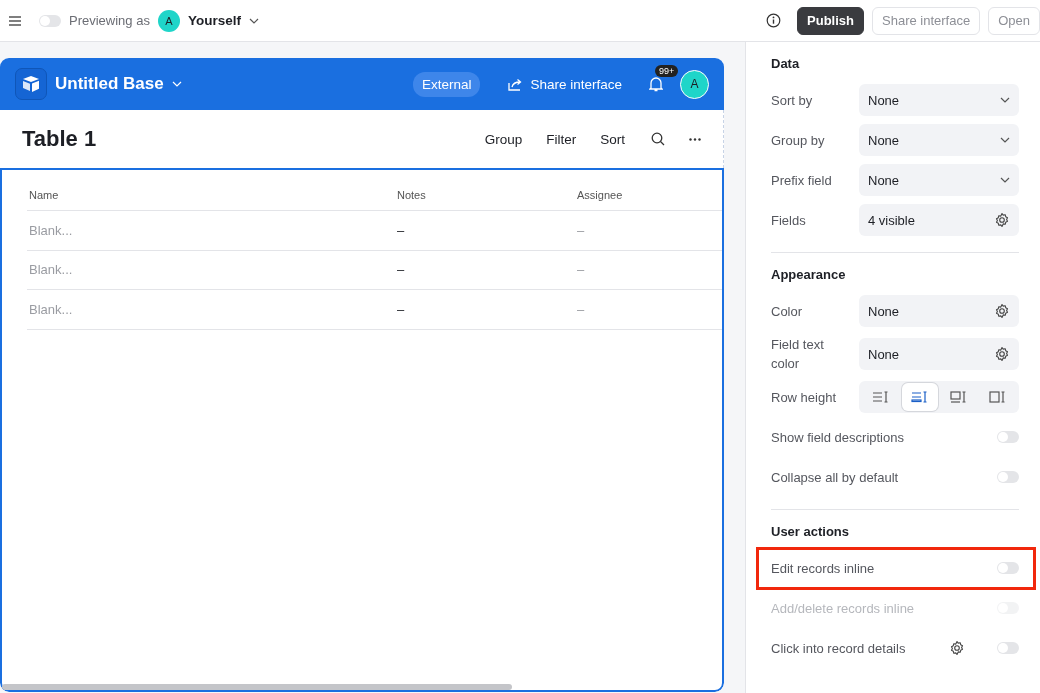 The height and width of the screenshot is (693, 1040). I want to click on column-header: Assignee, so click(600, 195).